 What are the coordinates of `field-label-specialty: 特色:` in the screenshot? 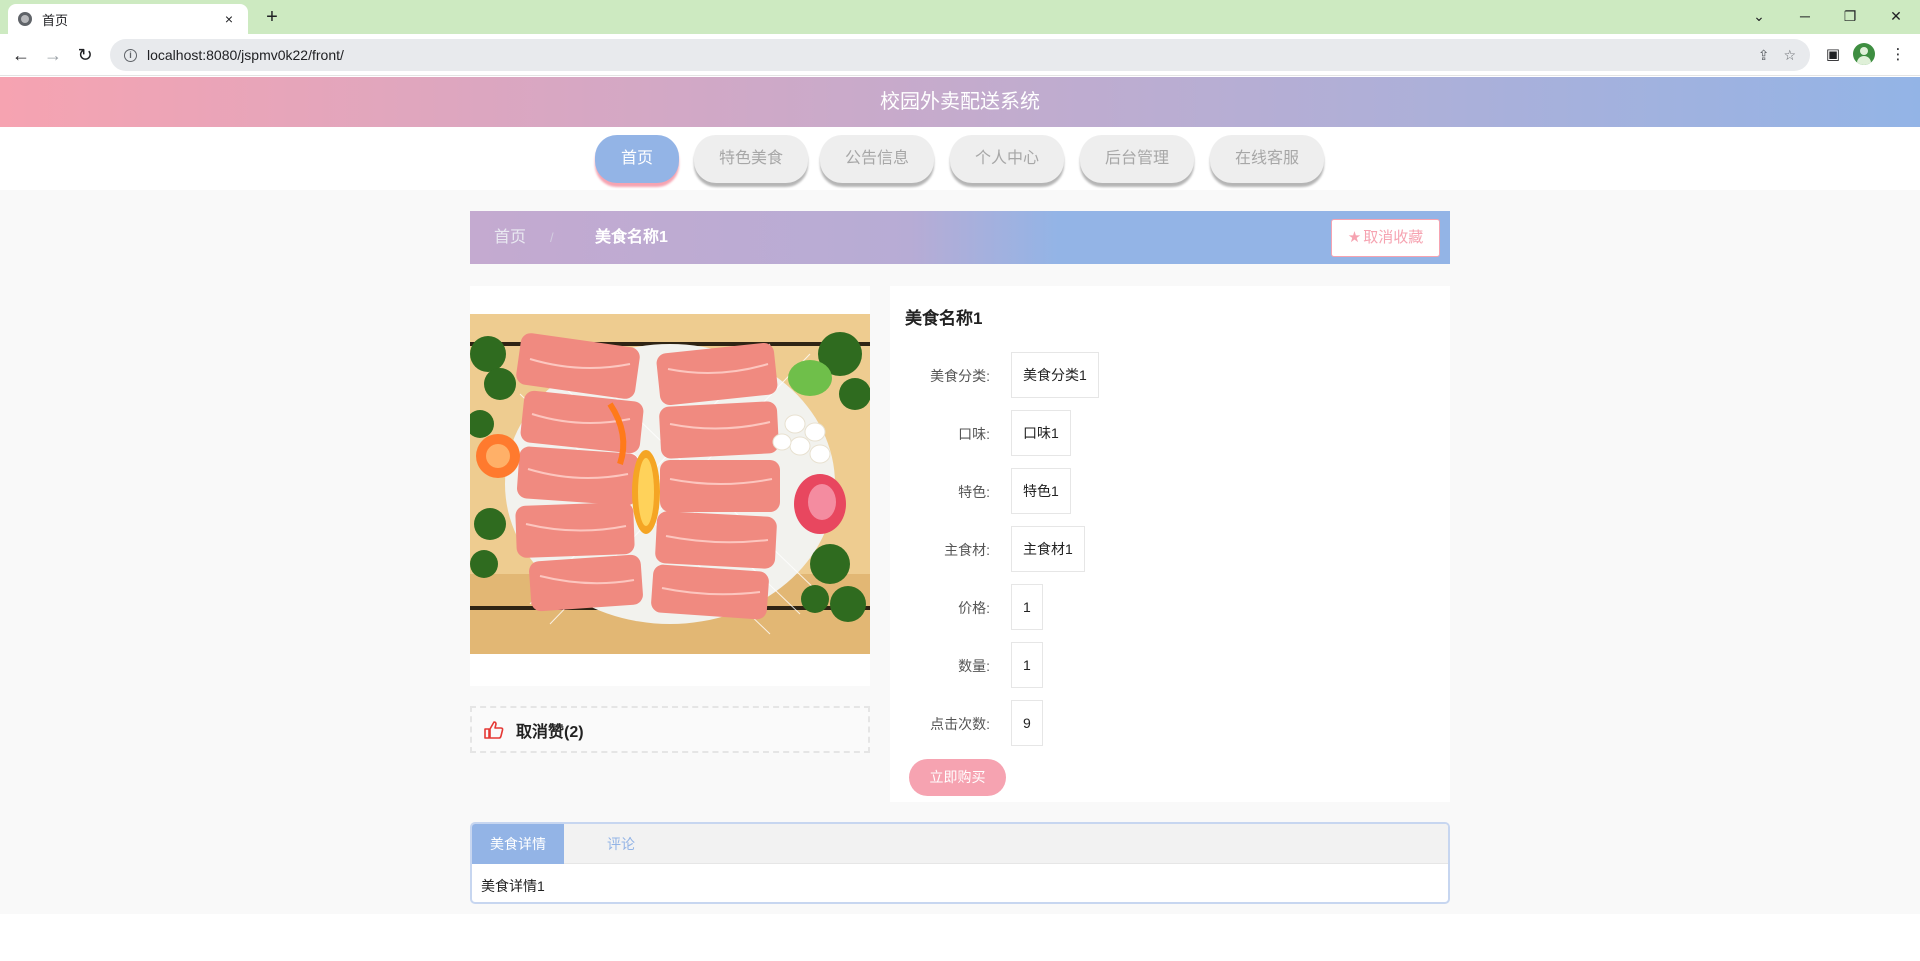 It's located at (974, 492).